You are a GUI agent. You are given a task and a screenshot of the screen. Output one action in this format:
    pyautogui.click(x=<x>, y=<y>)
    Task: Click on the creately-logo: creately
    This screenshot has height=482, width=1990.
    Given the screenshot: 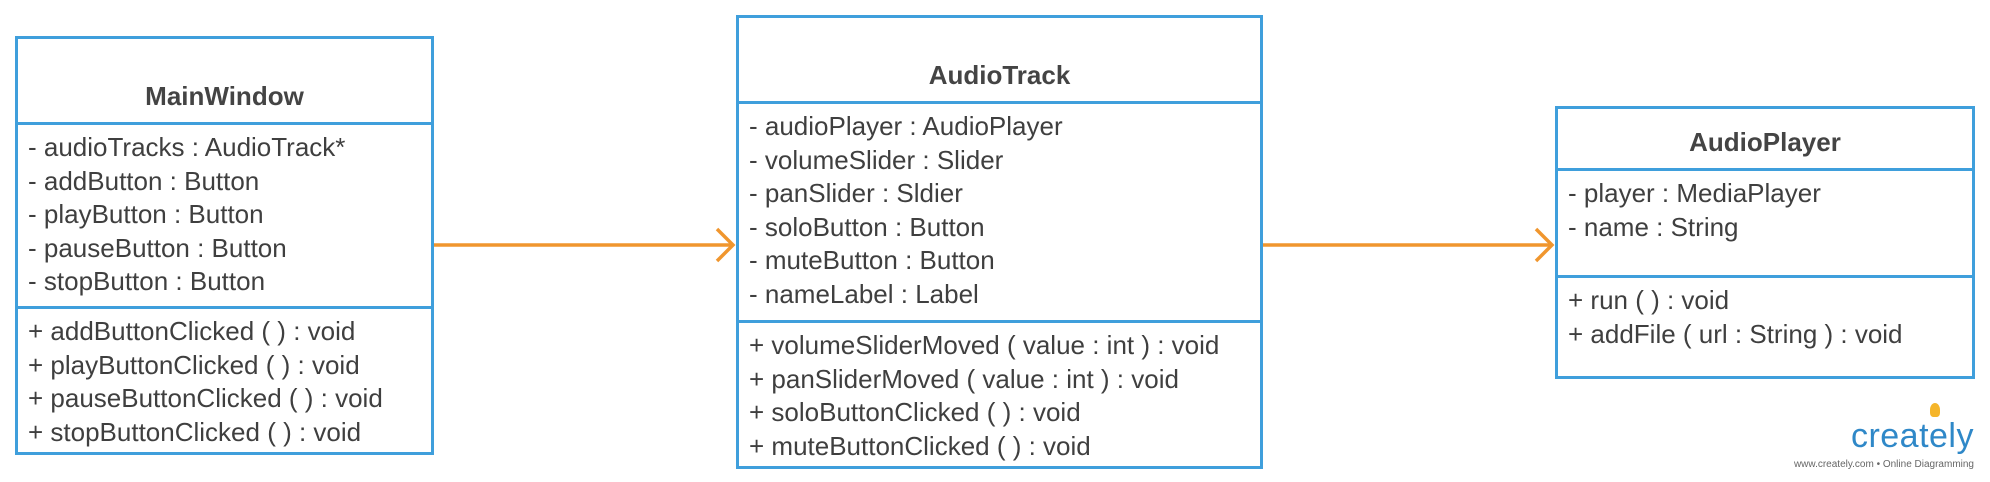 What is the action you would take?
    pyautogui.click(x=1884, y=429)
    